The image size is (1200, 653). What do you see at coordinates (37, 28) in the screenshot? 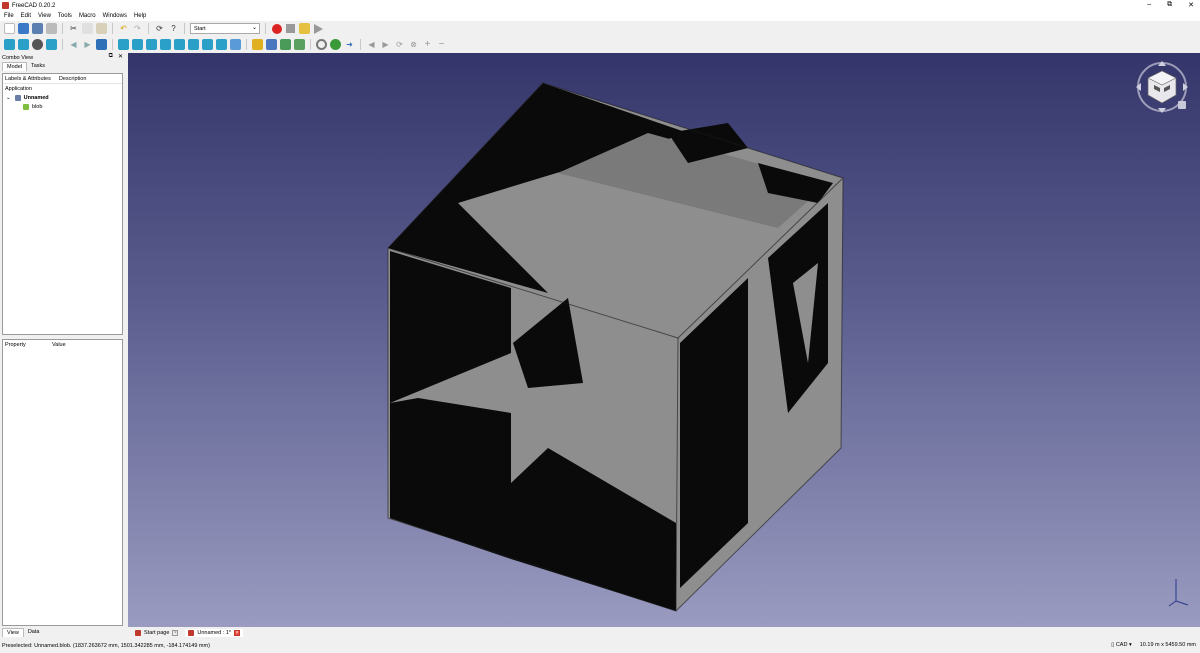
I see `save-icon` at bounding box center [37, 28].